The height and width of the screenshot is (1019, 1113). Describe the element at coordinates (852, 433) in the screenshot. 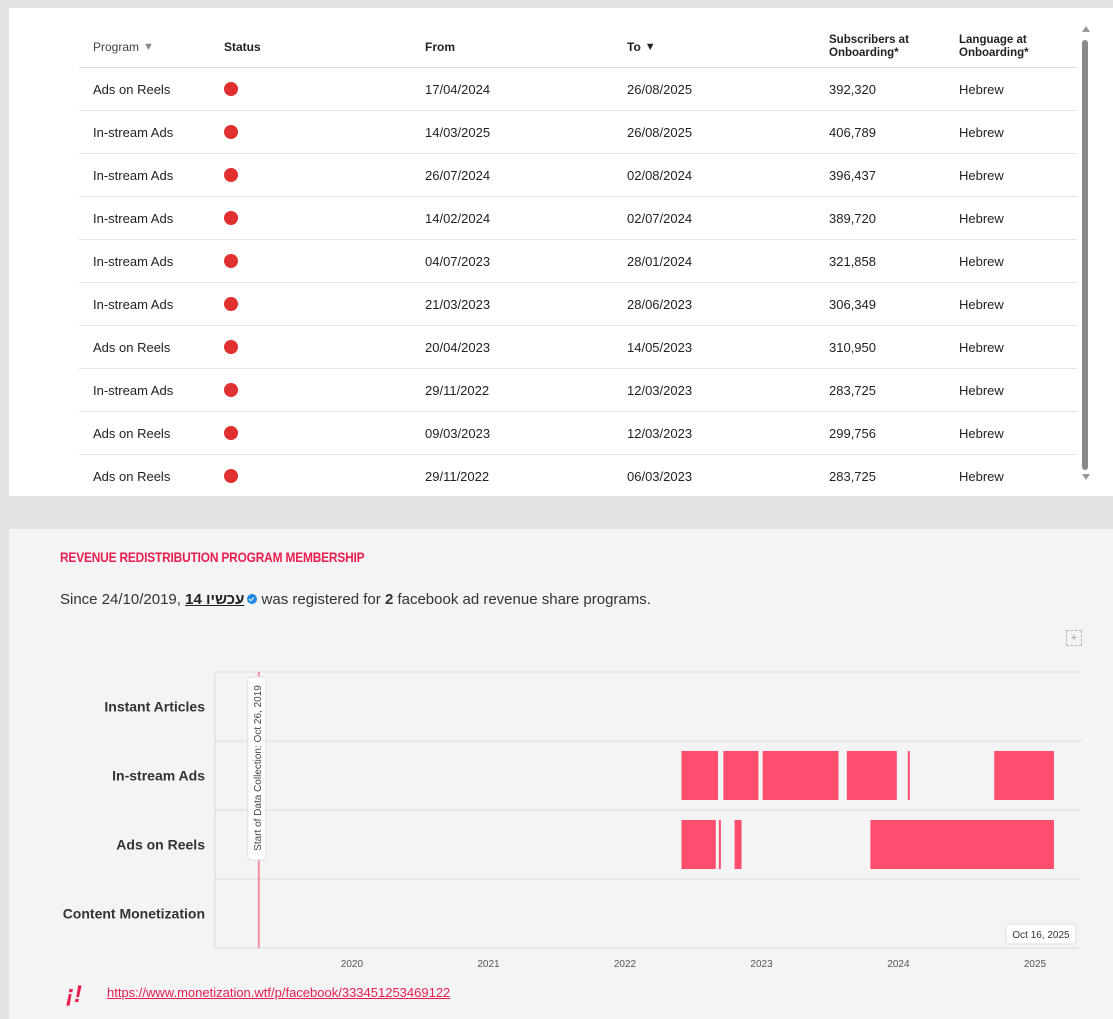

I see `cell-subscribers: 299,756` at that location.